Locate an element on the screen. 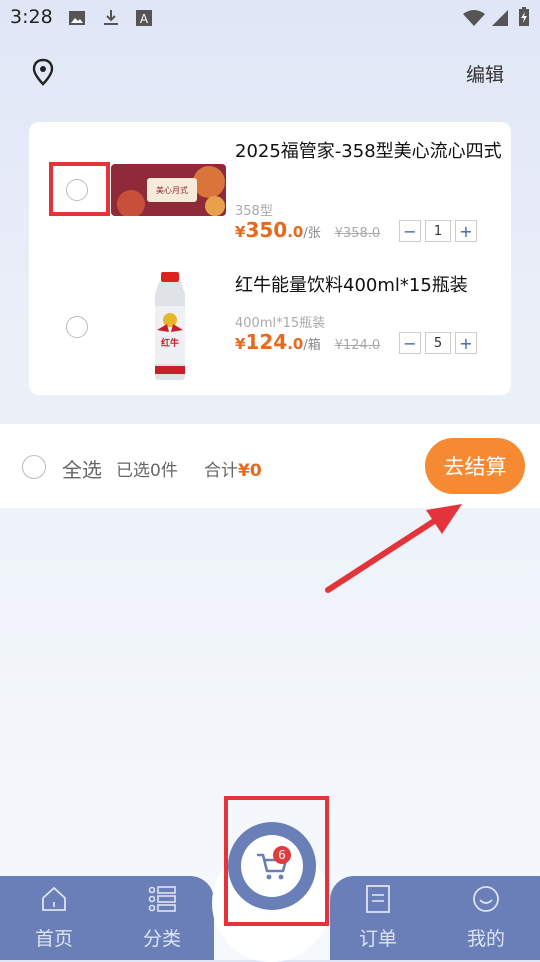 This screenshot has width=540, height=962. item-original-price: ¥358.0 is located at coordinates (357, 233).